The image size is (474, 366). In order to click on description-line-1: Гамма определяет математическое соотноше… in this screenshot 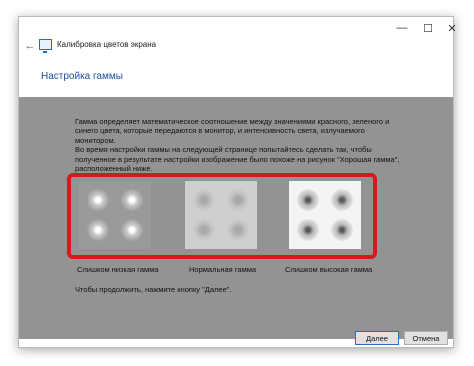, I will do `click(232, 131)`.